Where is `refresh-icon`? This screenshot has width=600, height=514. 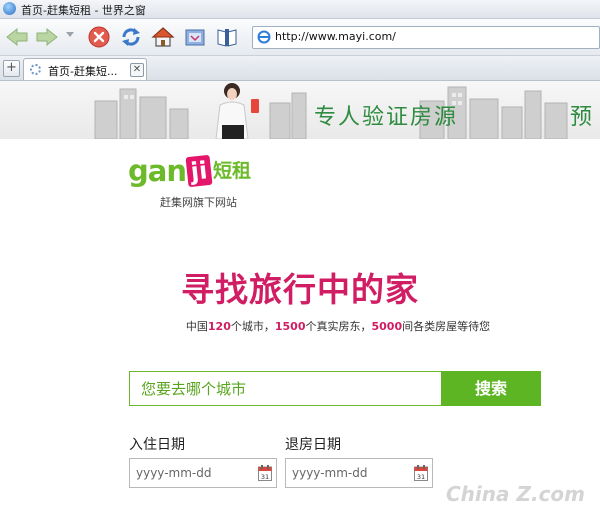
refresh-icon is located at coordinates (131, 37).